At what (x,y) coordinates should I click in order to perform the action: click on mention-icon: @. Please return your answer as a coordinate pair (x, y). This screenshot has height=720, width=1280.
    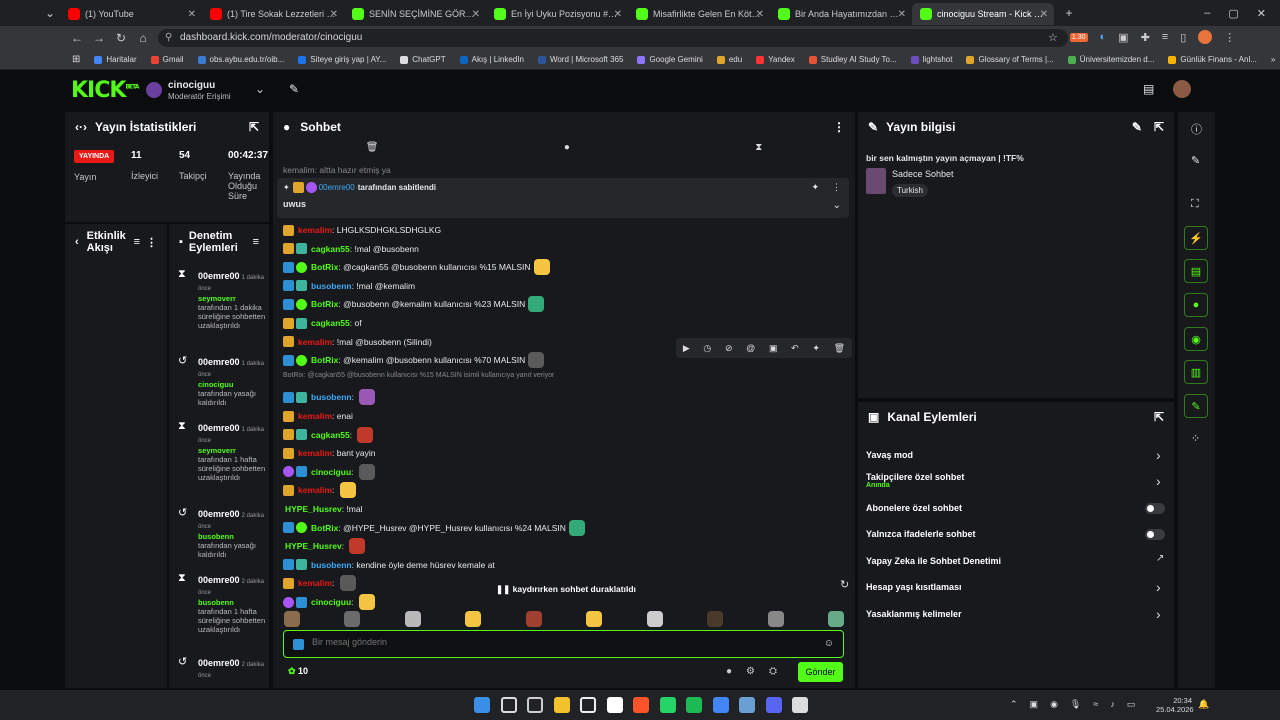
    Looking at the image, I should click on (750, 348).